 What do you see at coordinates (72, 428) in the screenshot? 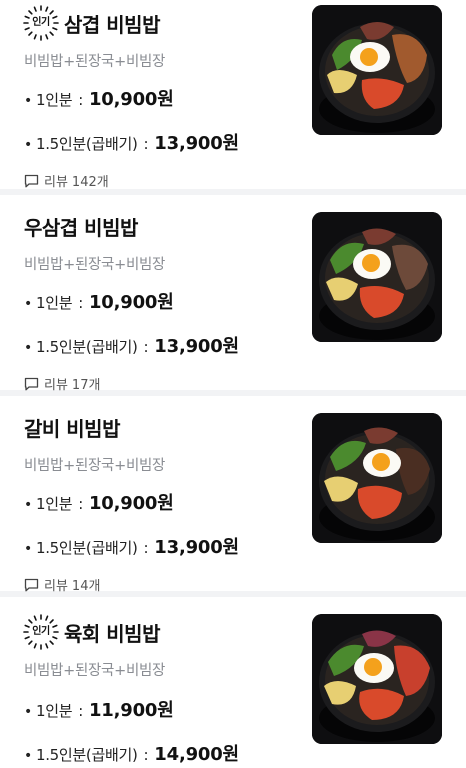
I see `menu-title: 갈비 비빔밥` at bounding box center [72, 428].